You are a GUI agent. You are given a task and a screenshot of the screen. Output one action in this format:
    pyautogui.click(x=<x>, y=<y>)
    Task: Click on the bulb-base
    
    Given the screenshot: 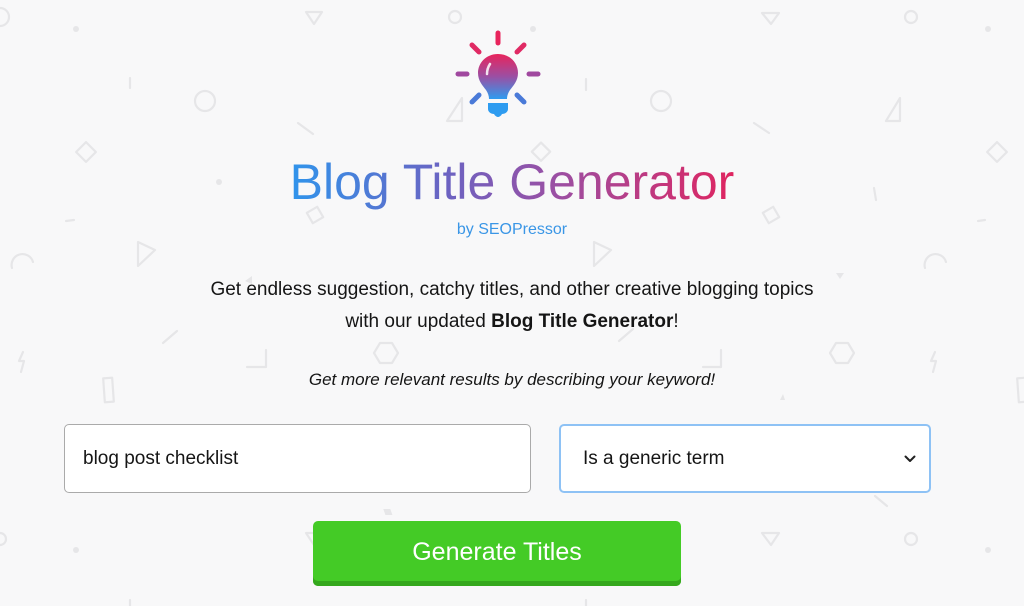 What is the action you would take?
    pyautogui.click(x=498, y=110)
    